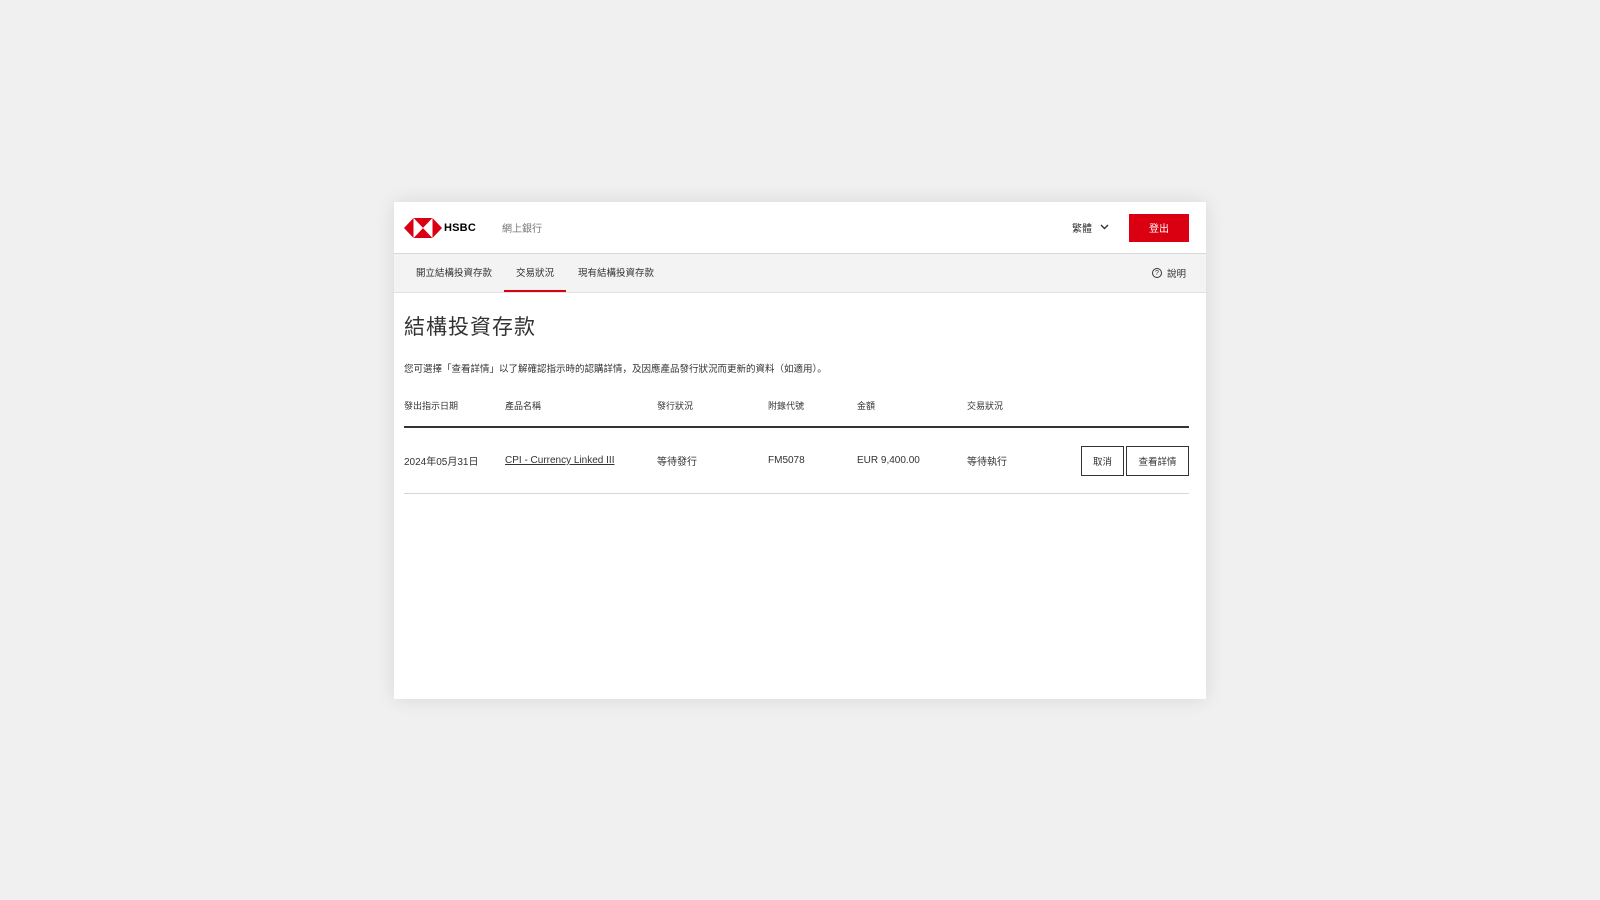 Image resolution: width=1600 pixels, height=900 pixels. What do you see at coordinates (1156, 273) in the screenshot?
I see `help-circle-icon: ?` at bounding box center [1156, 273].